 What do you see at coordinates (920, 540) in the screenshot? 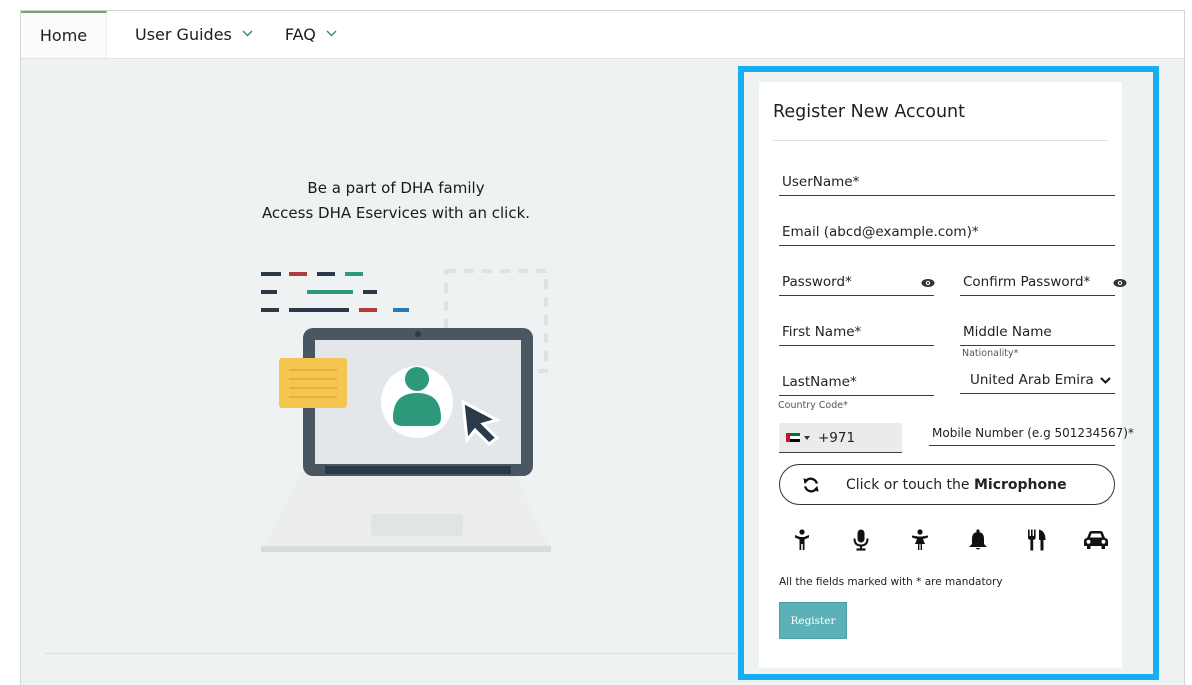
I see `female-icon` at bounding box center [920, 540].